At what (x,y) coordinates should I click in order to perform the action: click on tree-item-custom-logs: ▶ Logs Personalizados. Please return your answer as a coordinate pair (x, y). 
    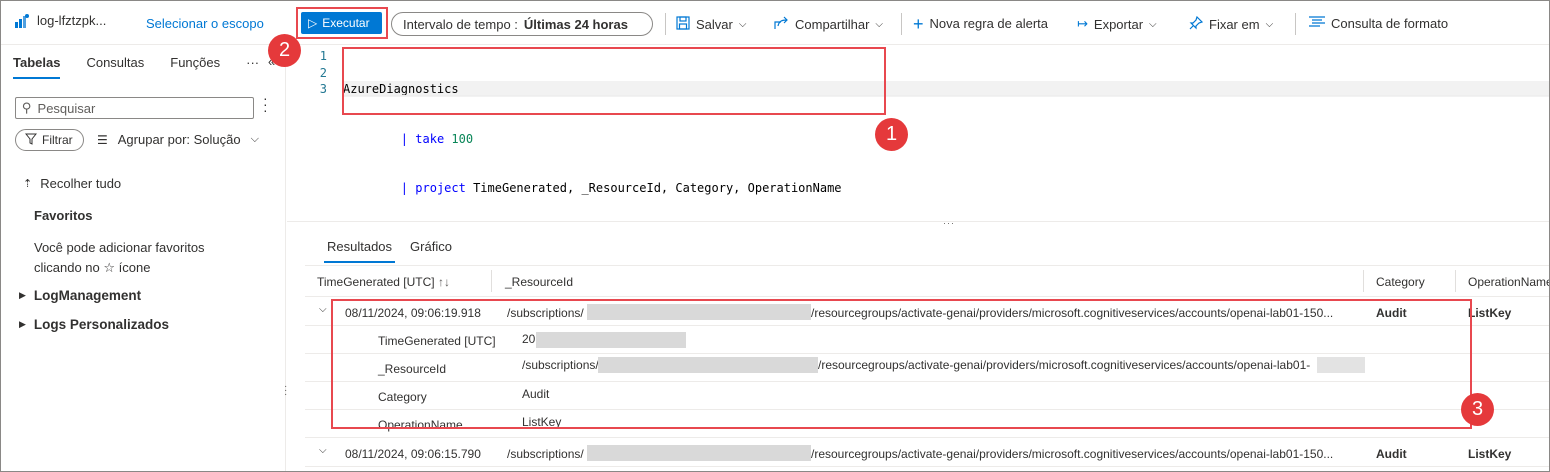
    Looking at the image, I should click on (94, 324).